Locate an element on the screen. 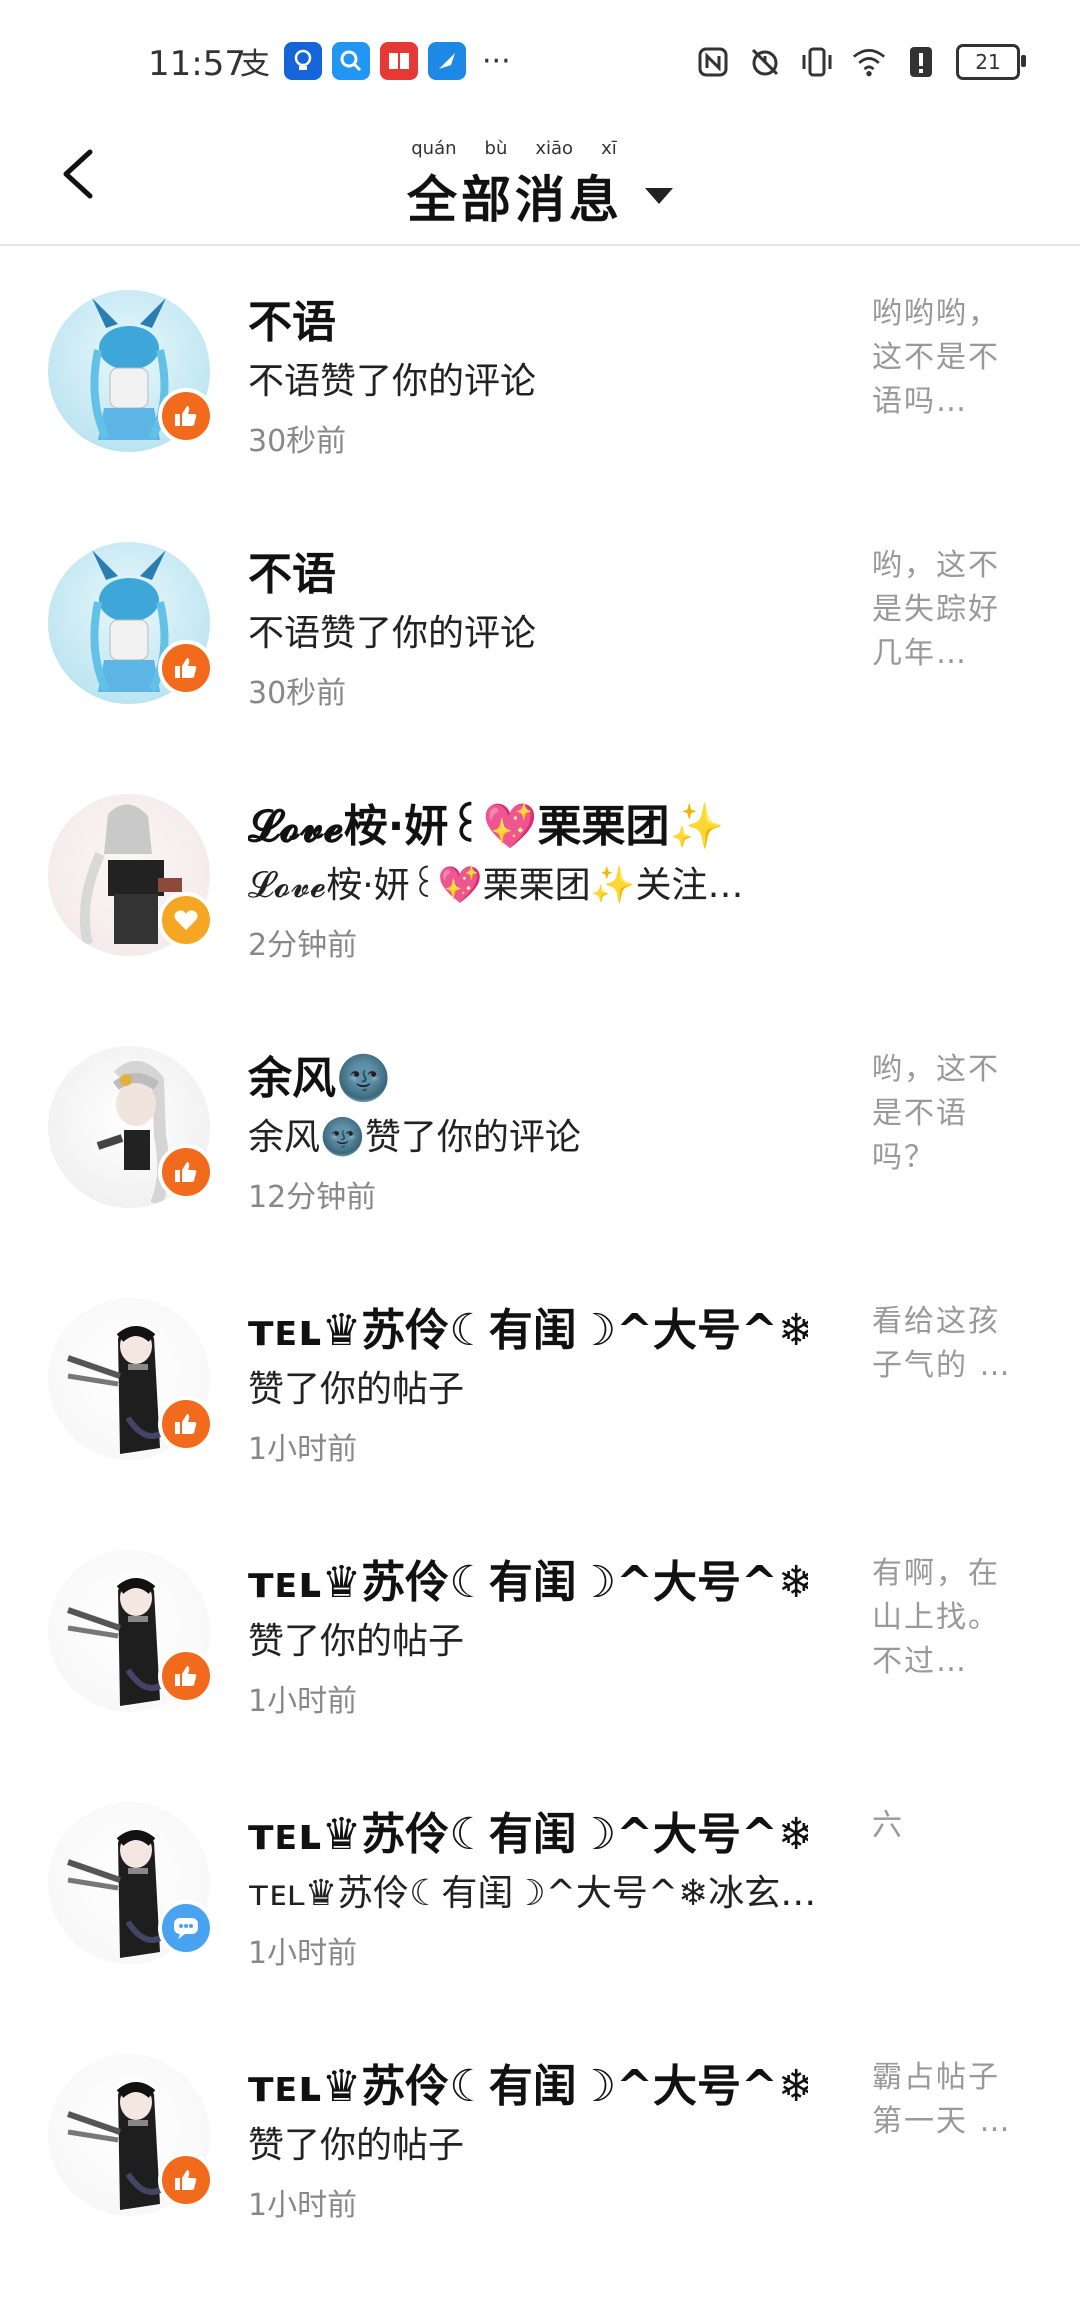 The width and height of the screenshot is (1080, 2310). page-title: 全部消息 is located at coordinates (515, 200).